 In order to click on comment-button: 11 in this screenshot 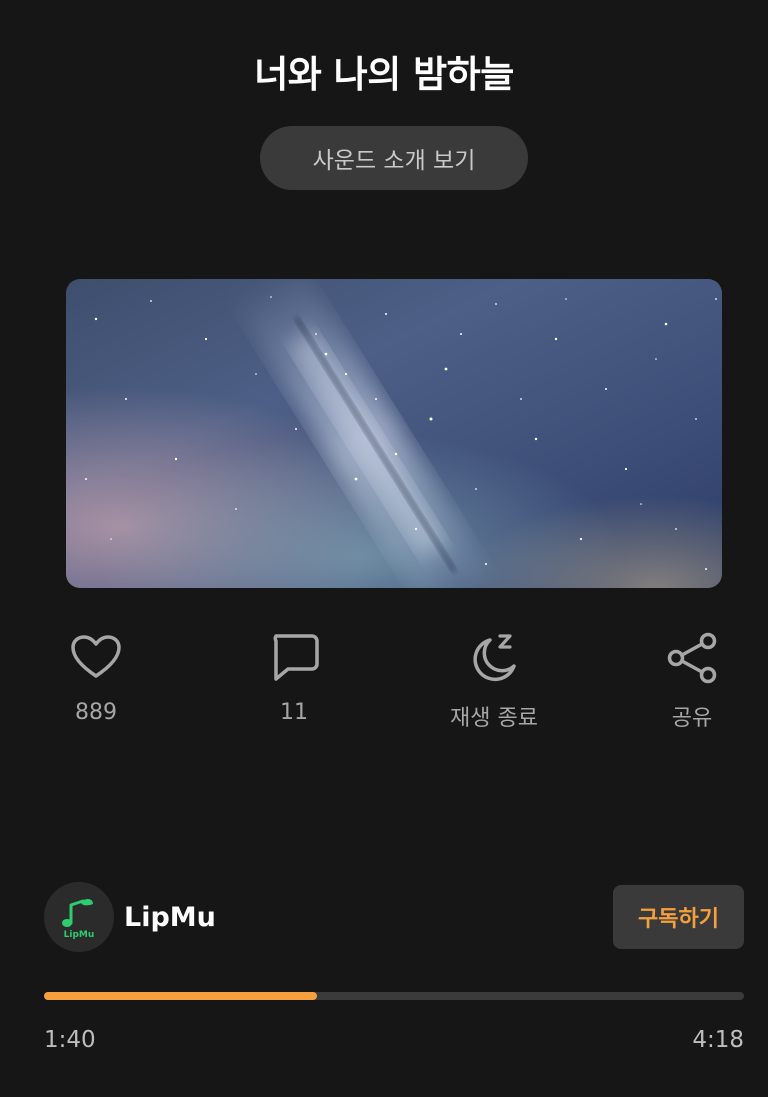, I will do `click(294, 685)`.